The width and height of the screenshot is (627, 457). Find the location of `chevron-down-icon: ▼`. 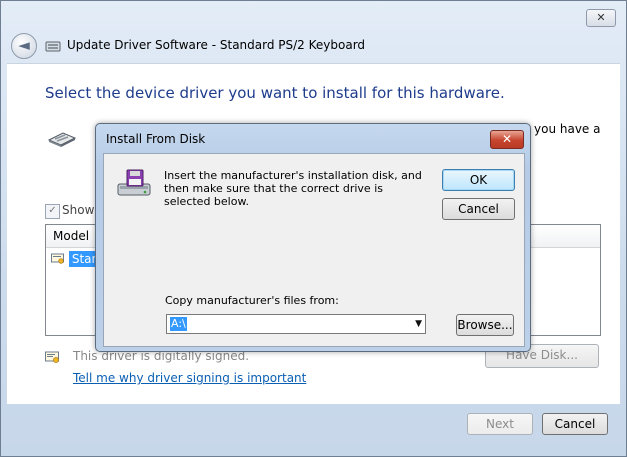

chevron-down-icon: ▼ is located at coordinates (418, 324).